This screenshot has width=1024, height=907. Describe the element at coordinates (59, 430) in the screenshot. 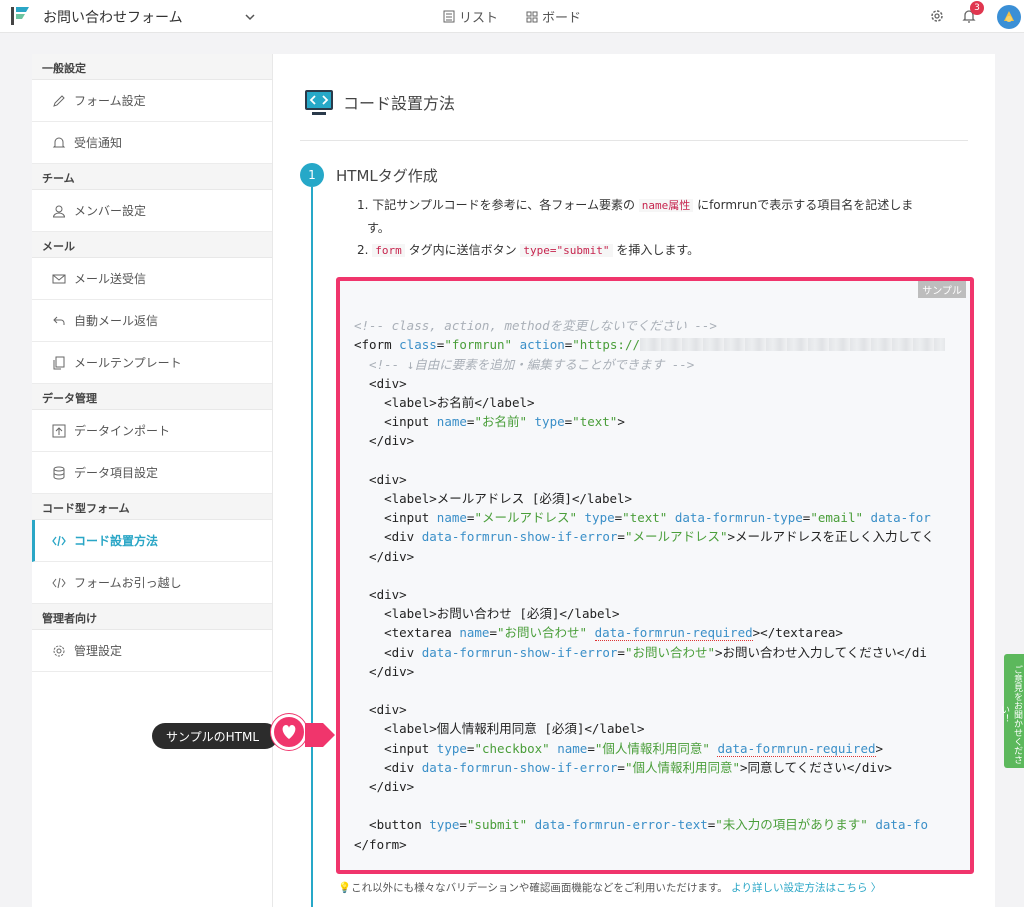

I see `upload-icon` at that location.